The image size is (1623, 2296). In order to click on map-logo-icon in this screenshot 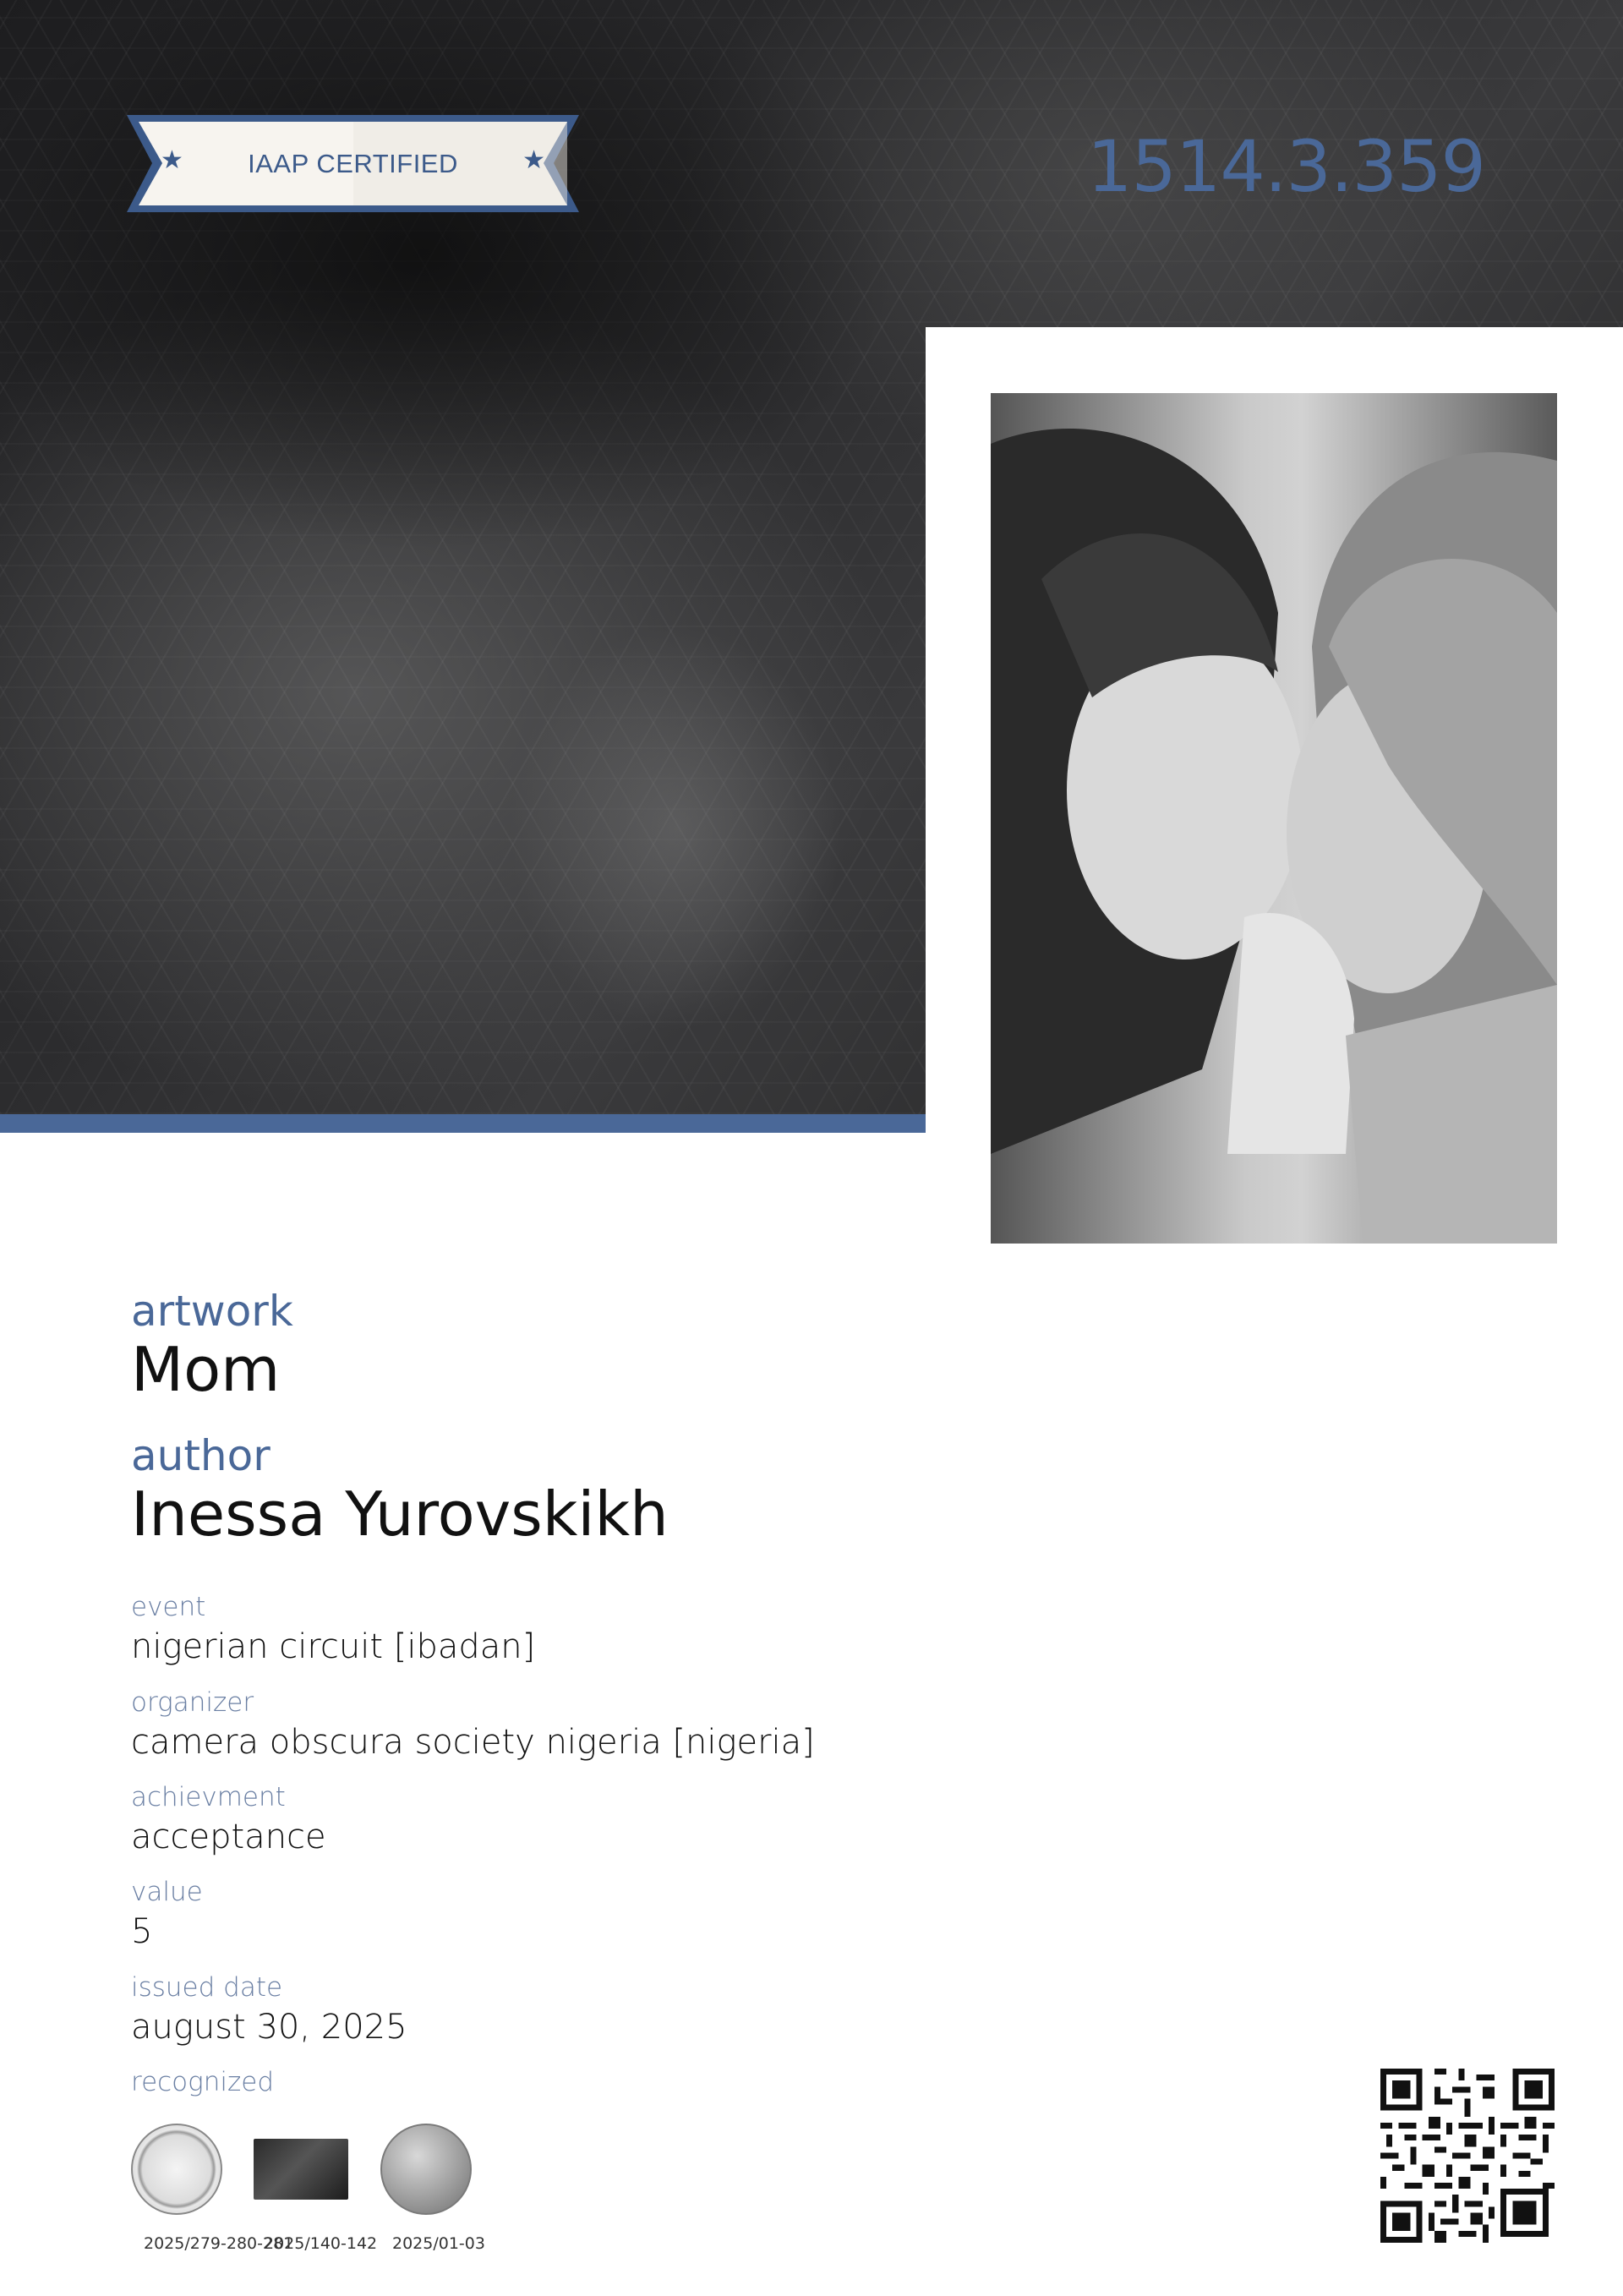, I will do `click(301, 2169)`.